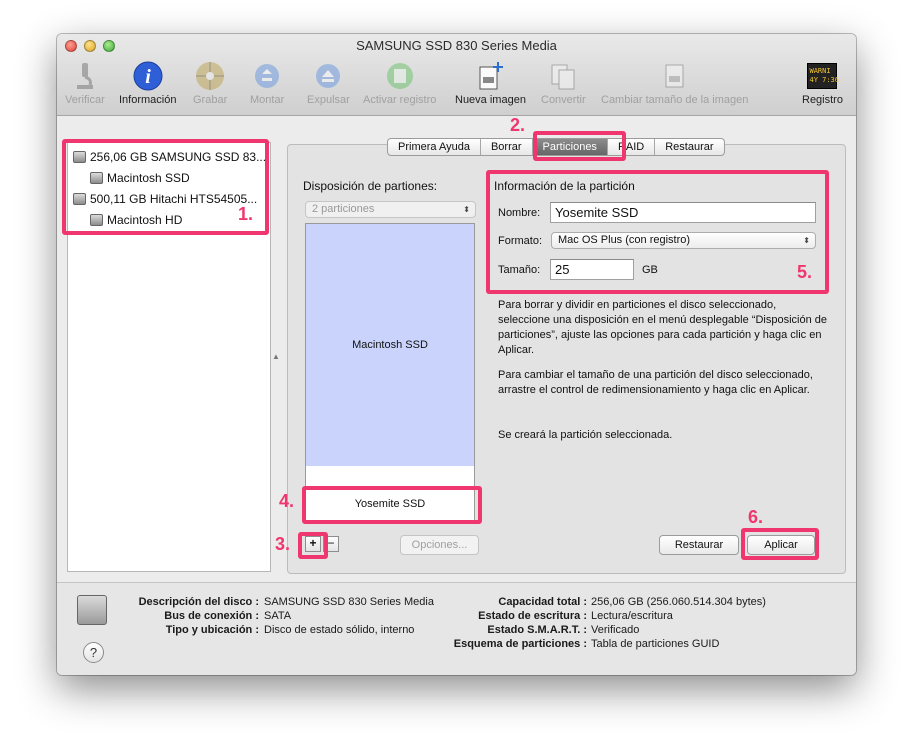  I want to click on format-popup: Mac OS Plus (con registro) ⬍, so click(683, 240).